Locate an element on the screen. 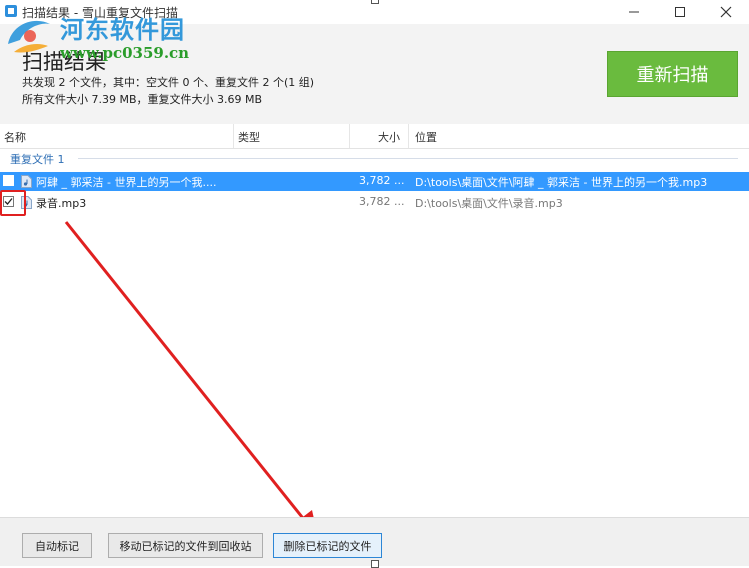 Image resolution: width=749 pixels, height=568 pixels. column-header-type: 类型 is located at coordinates (249, 137).